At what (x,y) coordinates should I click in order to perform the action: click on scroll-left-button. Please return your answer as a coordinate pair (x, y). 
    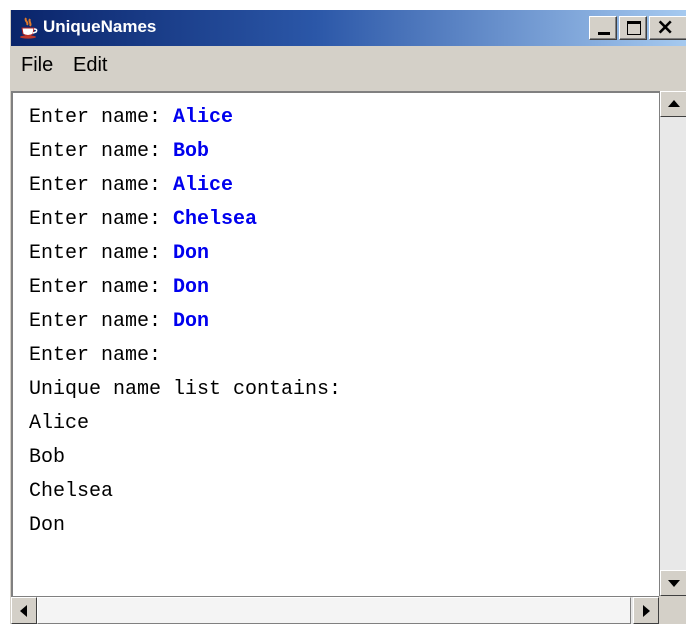
    Looking at the image, I should click on (24, 610).